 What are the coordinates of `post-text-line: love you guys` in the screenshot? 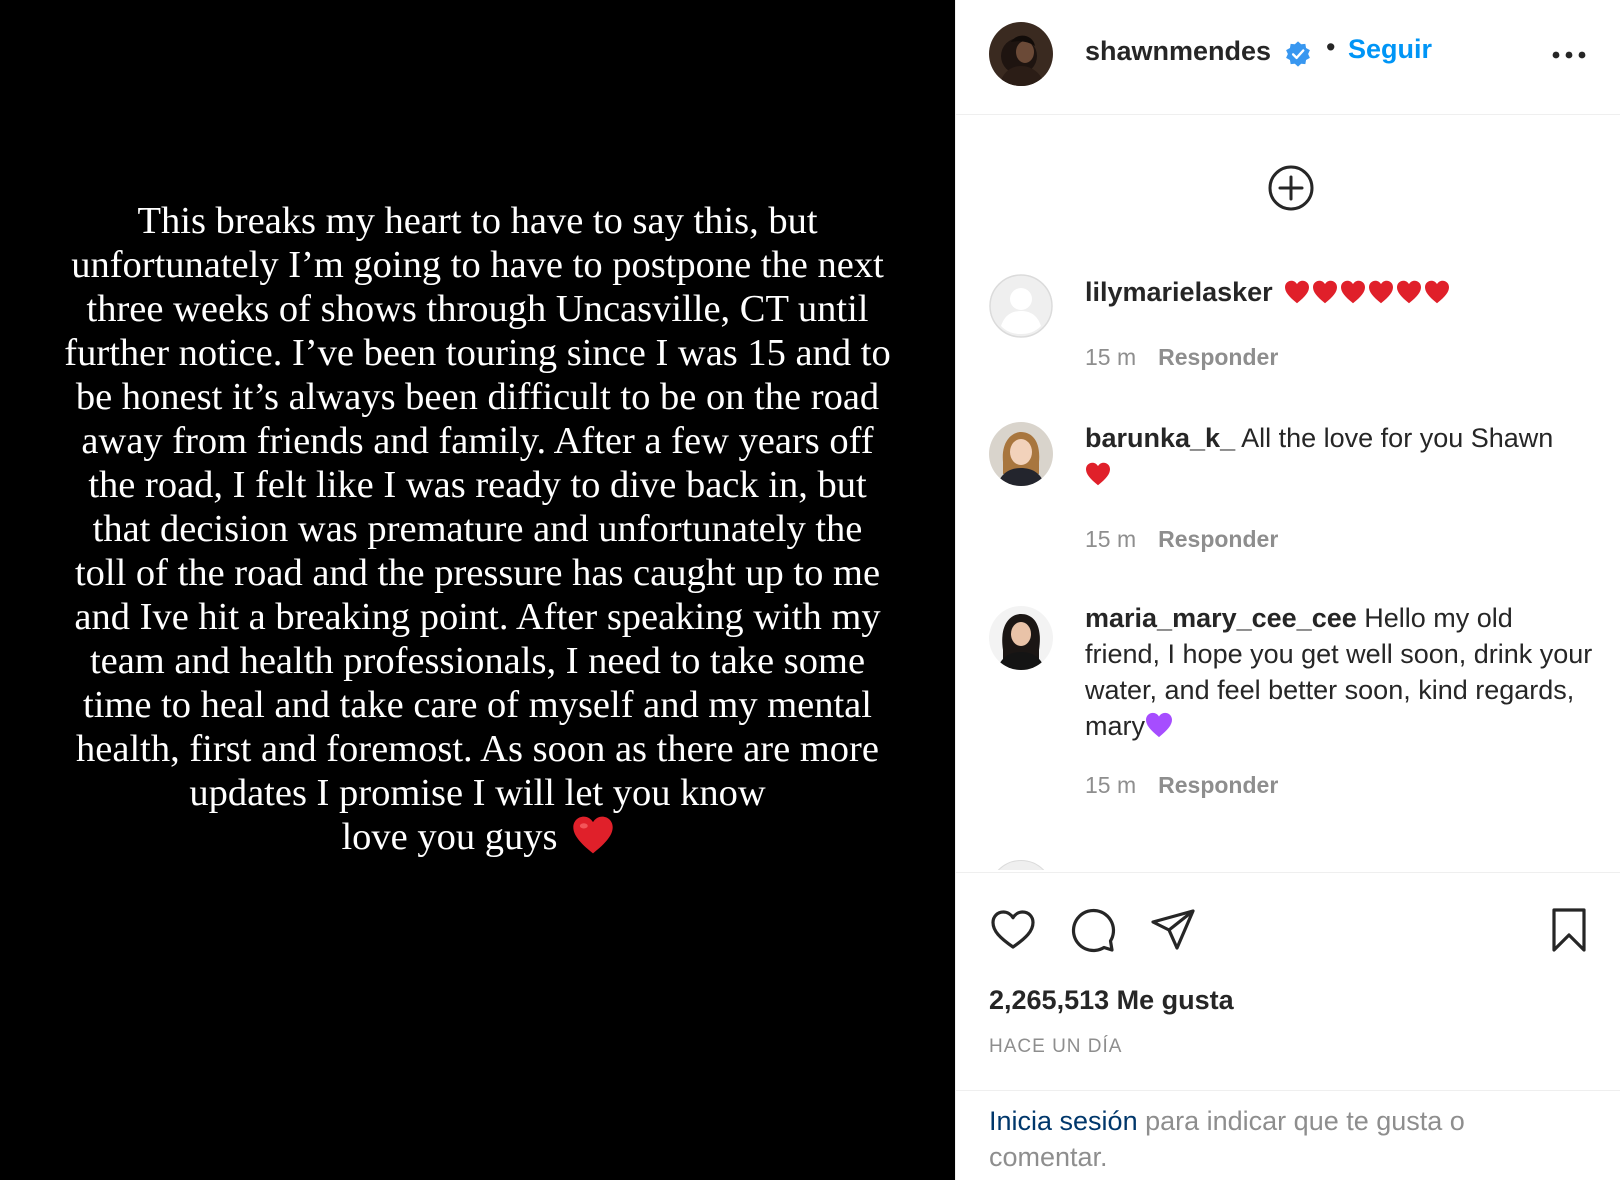 It's located at (449, 837).